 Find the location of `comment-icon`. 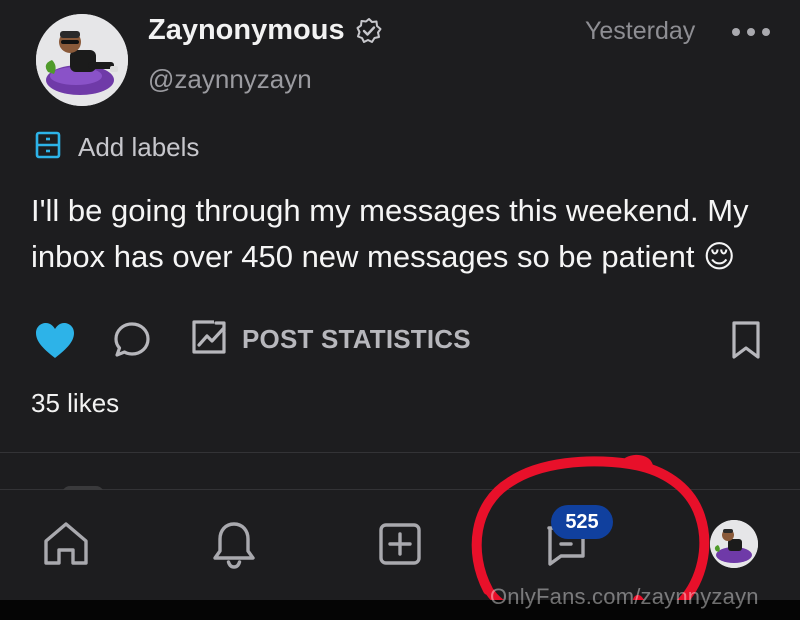

comment-icon is located at coordinates (132, 340).